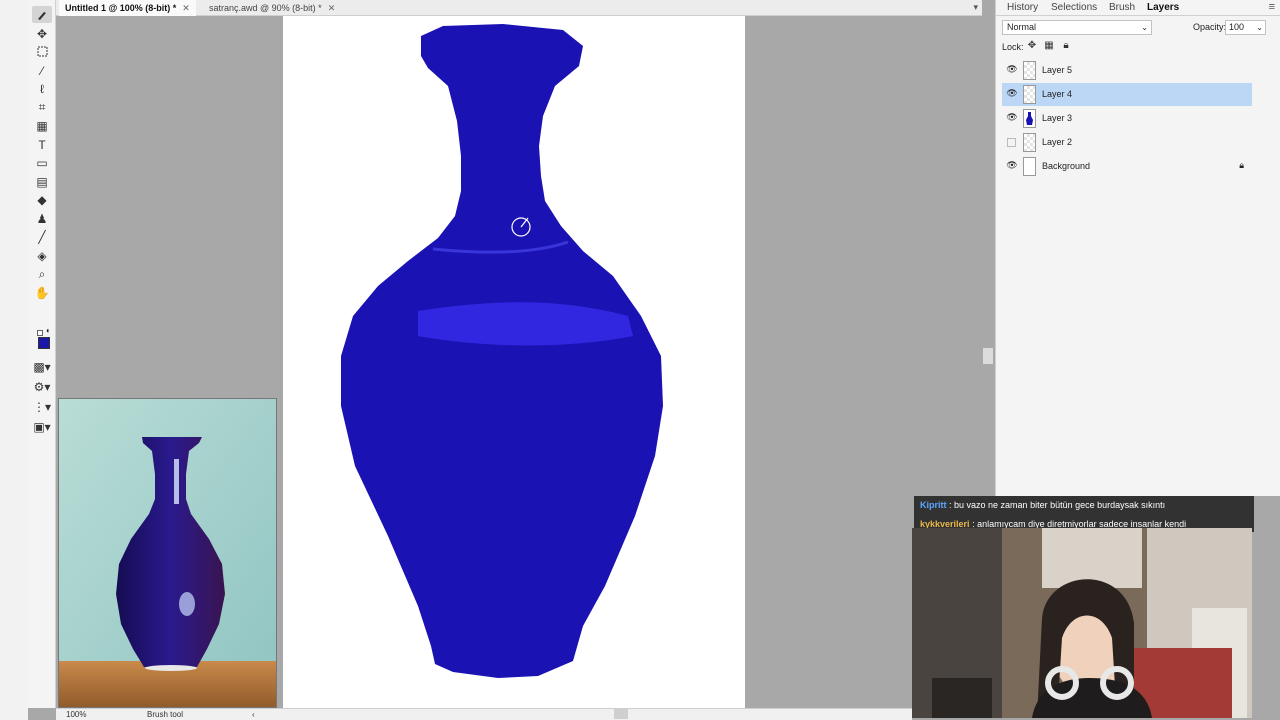 The width and height of the screenshot is (1280, 720). What do you see at coordinates (42, 181) in the screenshot?
I see `gradient-icon: ▤` at bounding box center [42, 181].